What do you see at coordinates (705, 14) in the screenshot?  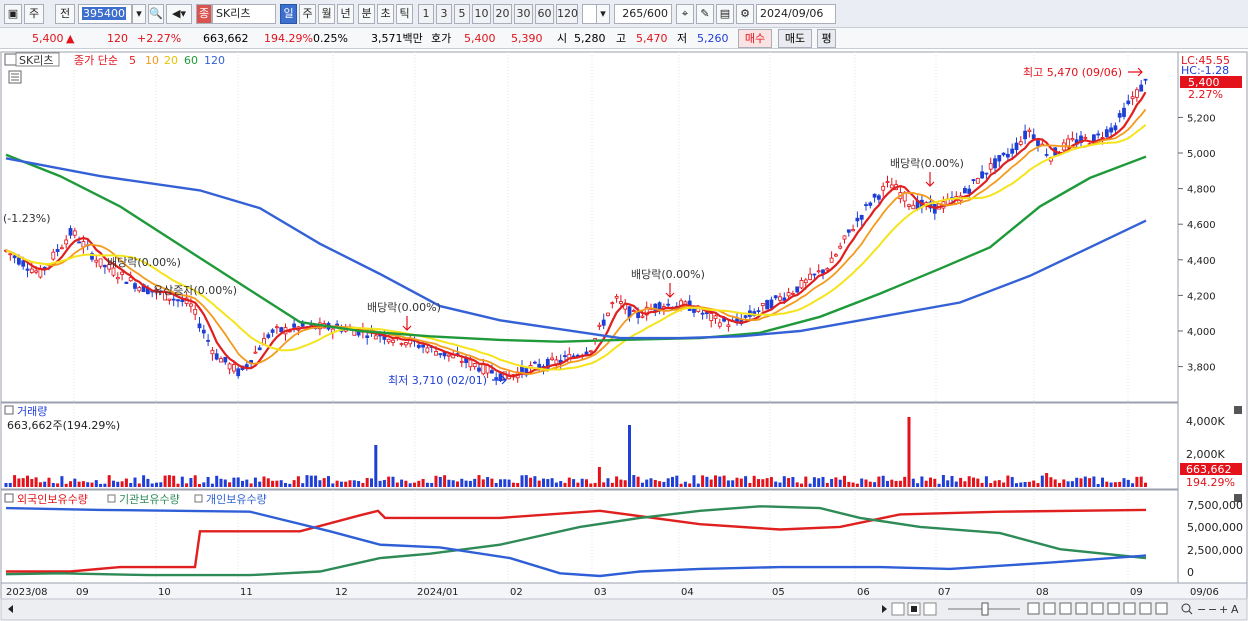 I see `draw-tool-icon: ✎` at bounding box center [705, 14].